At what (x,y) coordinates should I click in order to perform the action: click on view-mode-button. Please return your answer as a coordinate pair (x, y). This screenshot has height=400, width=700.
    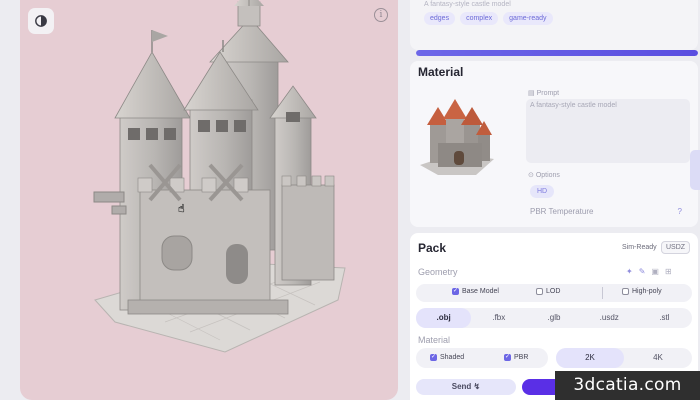
    Looking at the image, I should click on (41, 21).